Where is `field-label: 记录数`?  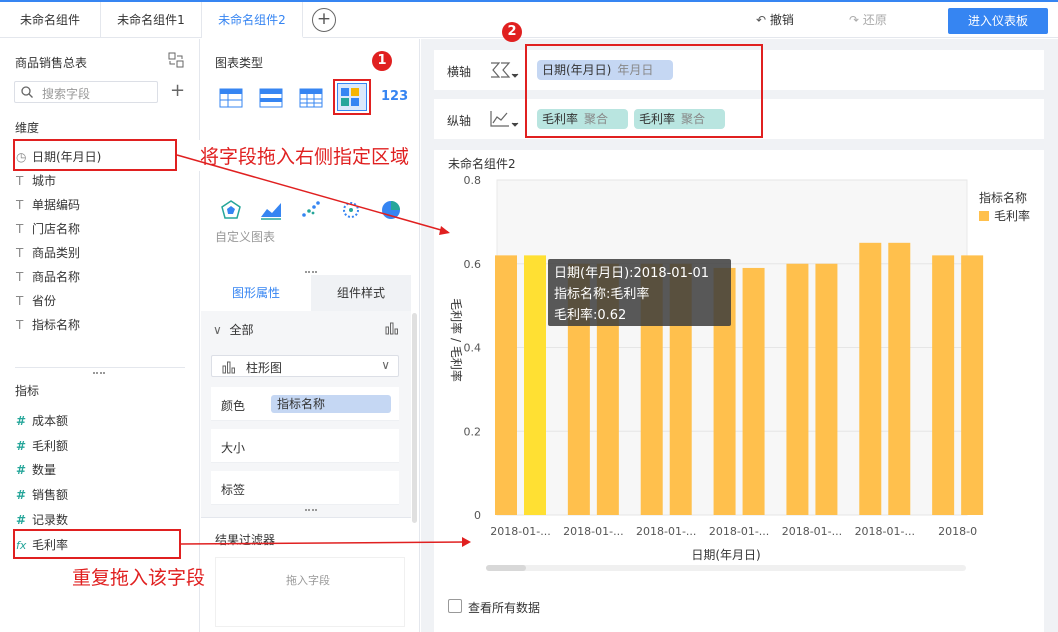 field-label: 记录数 is located at coordinates (50, 520).